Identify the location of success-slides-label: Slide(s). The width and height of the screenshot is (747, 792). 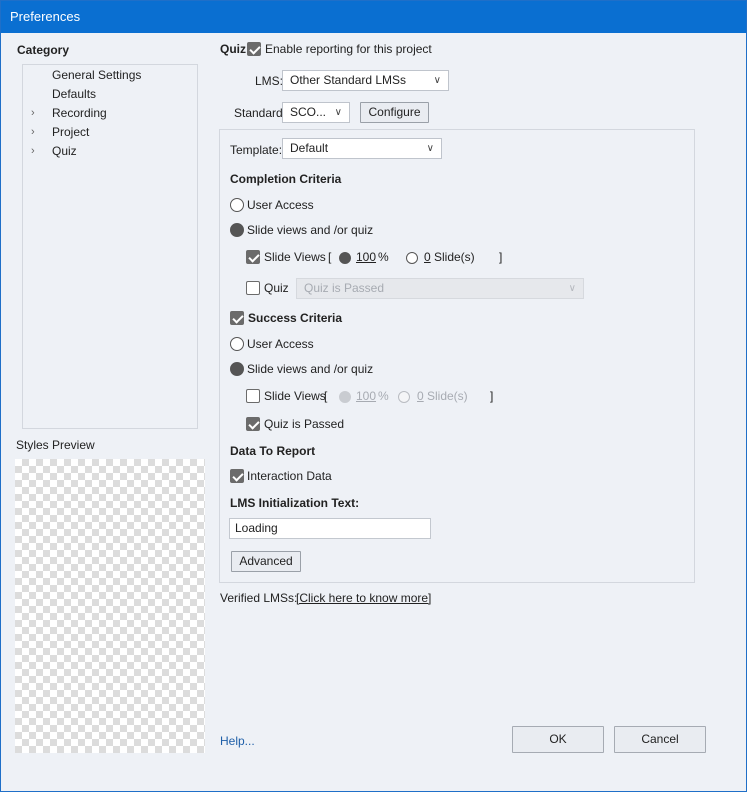
(447, 396).